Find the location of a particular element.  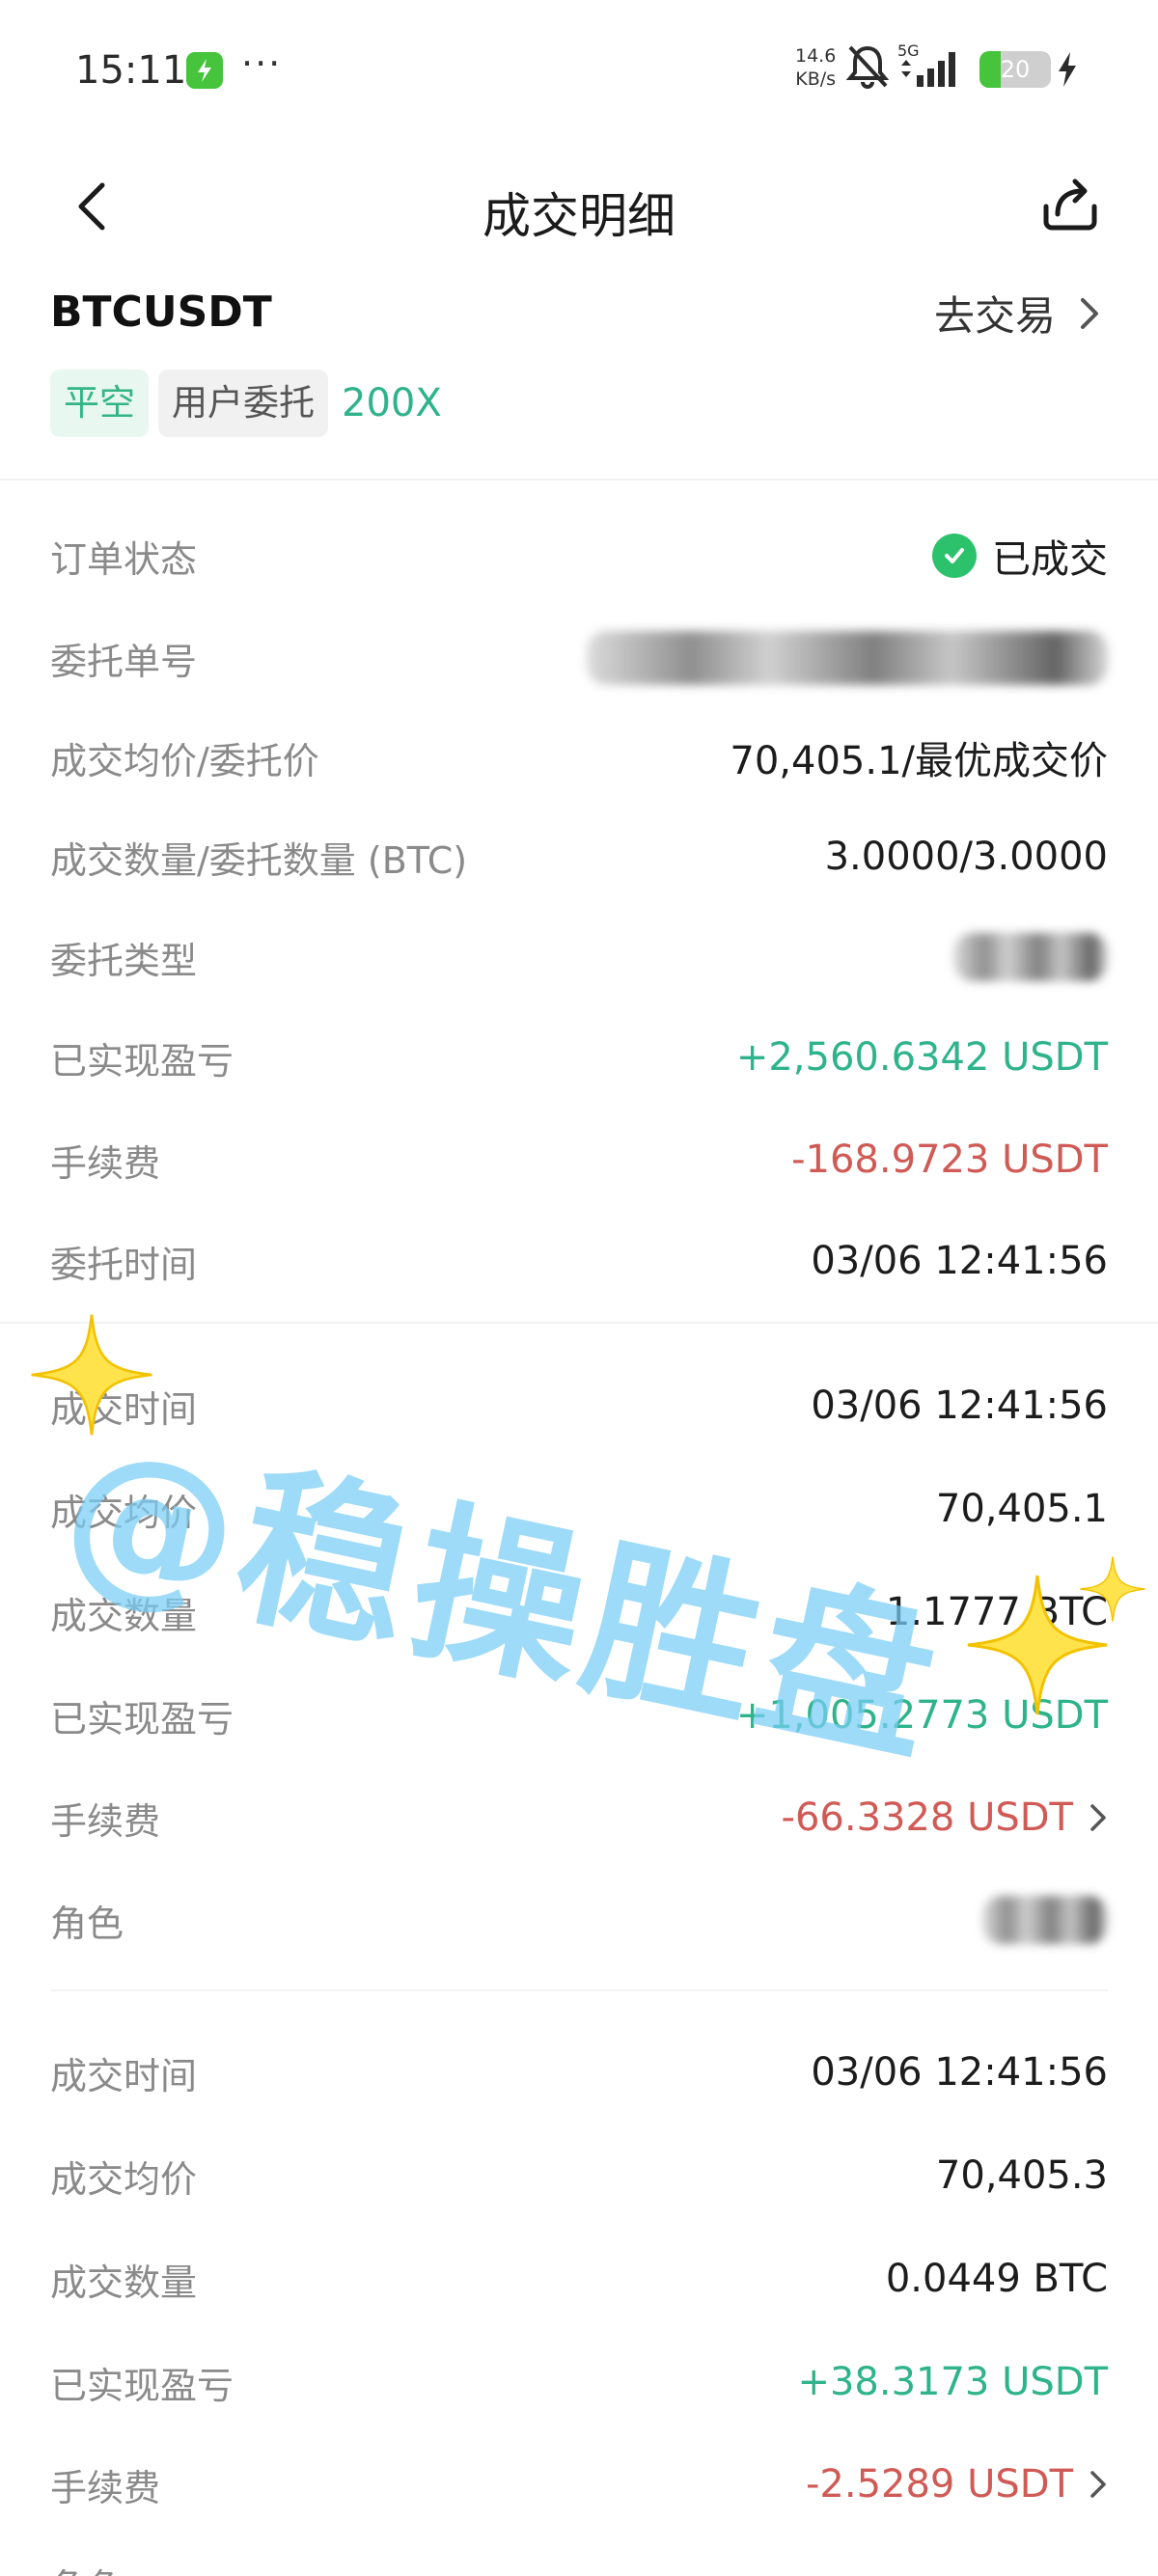

page-title: 成交明细 is located at coordinates (579, 216).